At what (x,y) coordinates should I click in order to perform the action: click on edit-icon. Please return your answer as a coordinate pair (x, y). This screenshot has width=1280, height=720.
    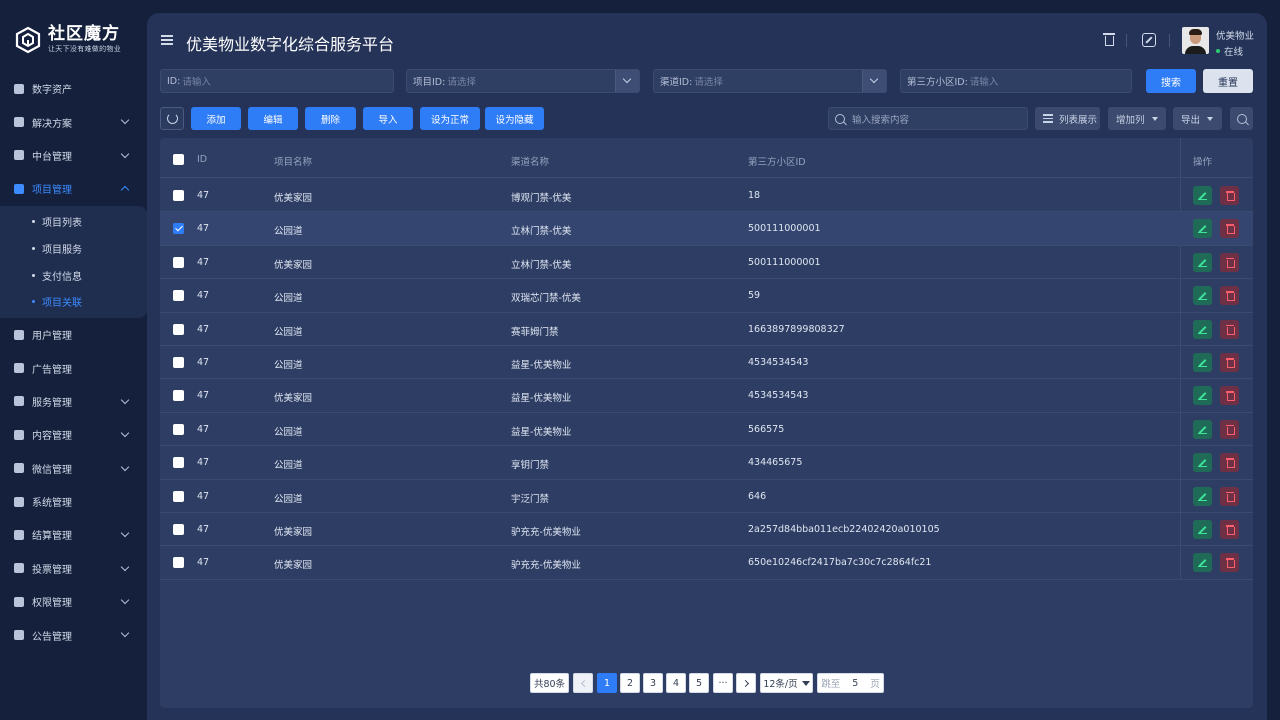
    Looking at the image, I should click on (1149, 40).